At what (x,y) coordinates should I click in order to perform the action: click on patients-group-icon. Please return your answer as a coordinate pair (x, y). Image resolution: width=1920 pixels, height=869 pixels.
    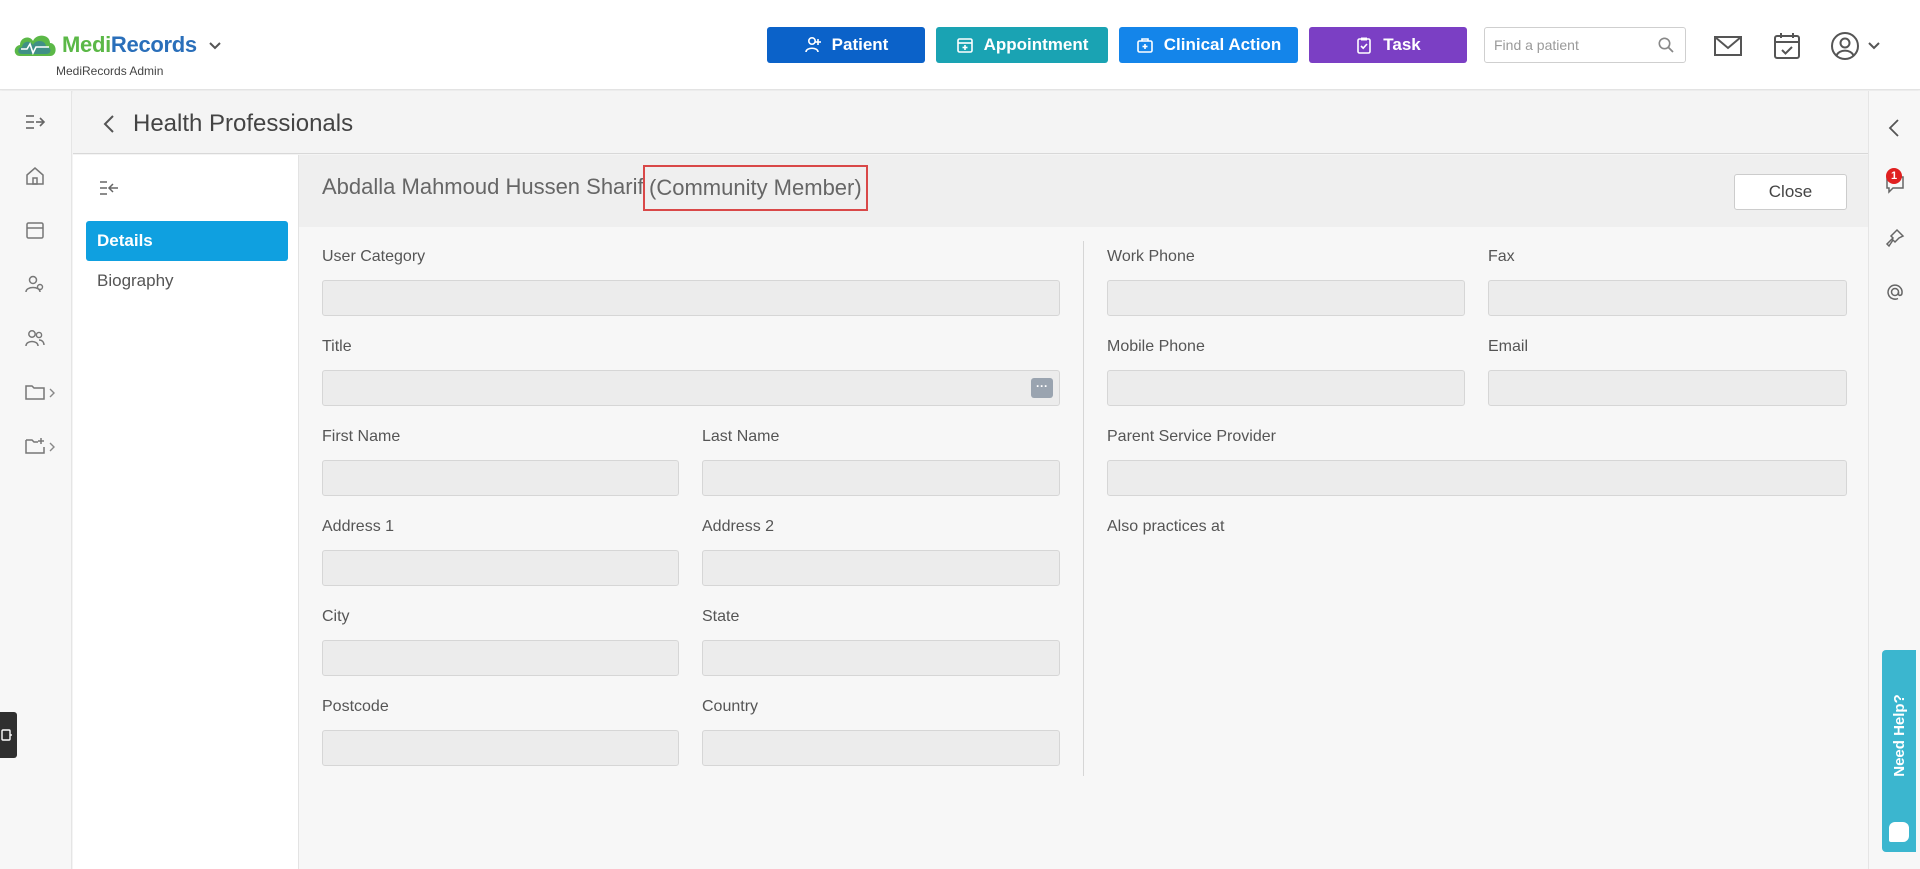
    Looking at the image, I should click on (35, 284).